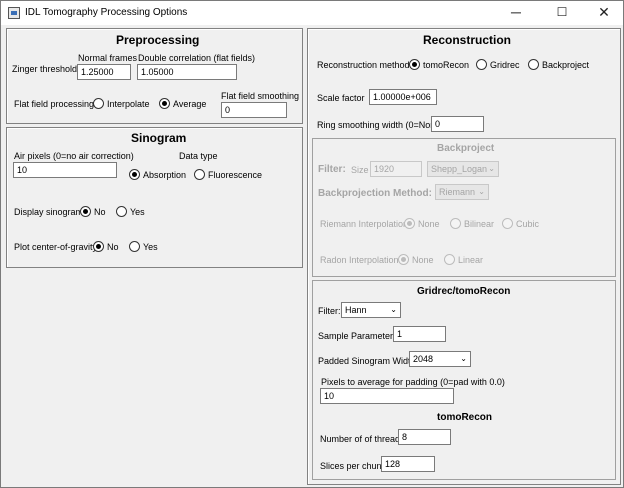 The image size is (624, 488). I want to click on display-no-radio, so click(85, 211).